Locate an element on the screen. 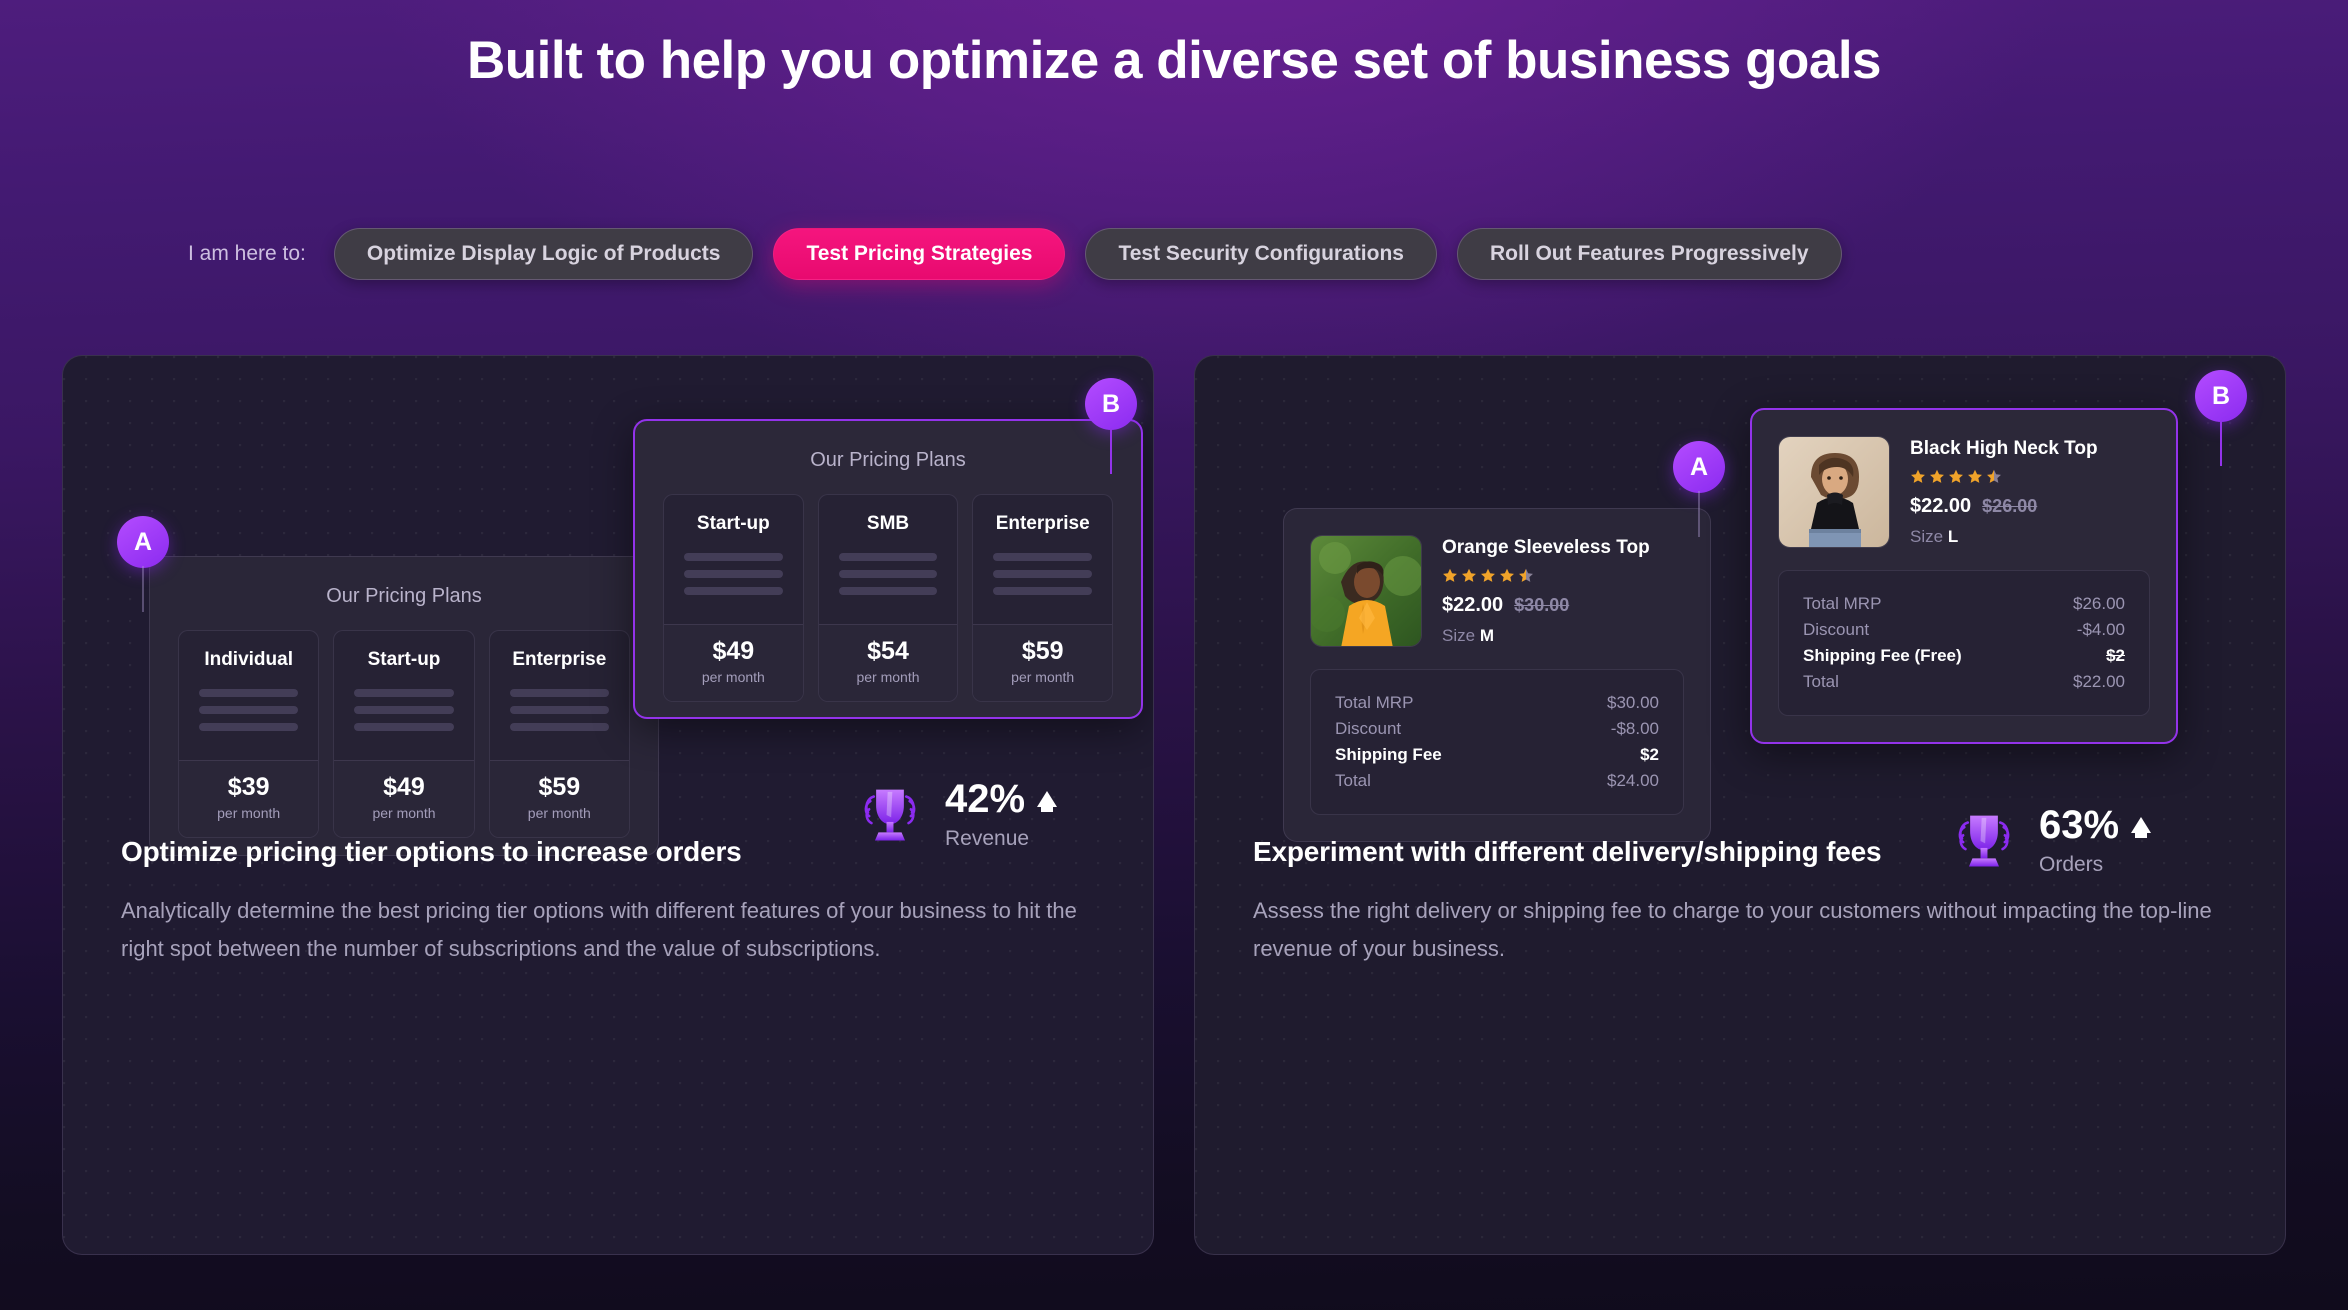 The image size is (2348, 1310). revenue-metric-value-row: 42% is located at coordinates (1001, 799).